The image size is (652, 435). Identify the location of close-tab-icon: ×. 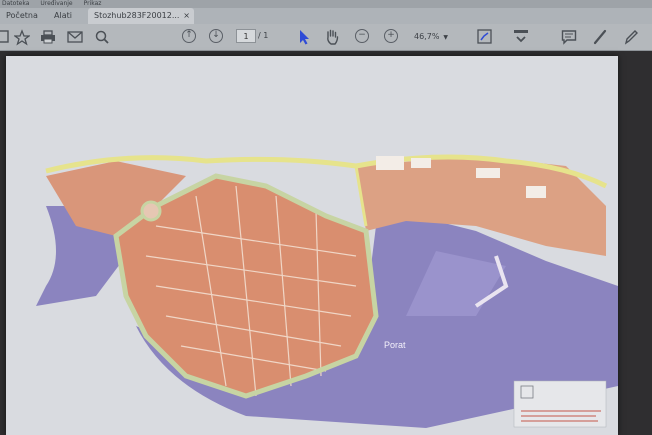
(186, 16).